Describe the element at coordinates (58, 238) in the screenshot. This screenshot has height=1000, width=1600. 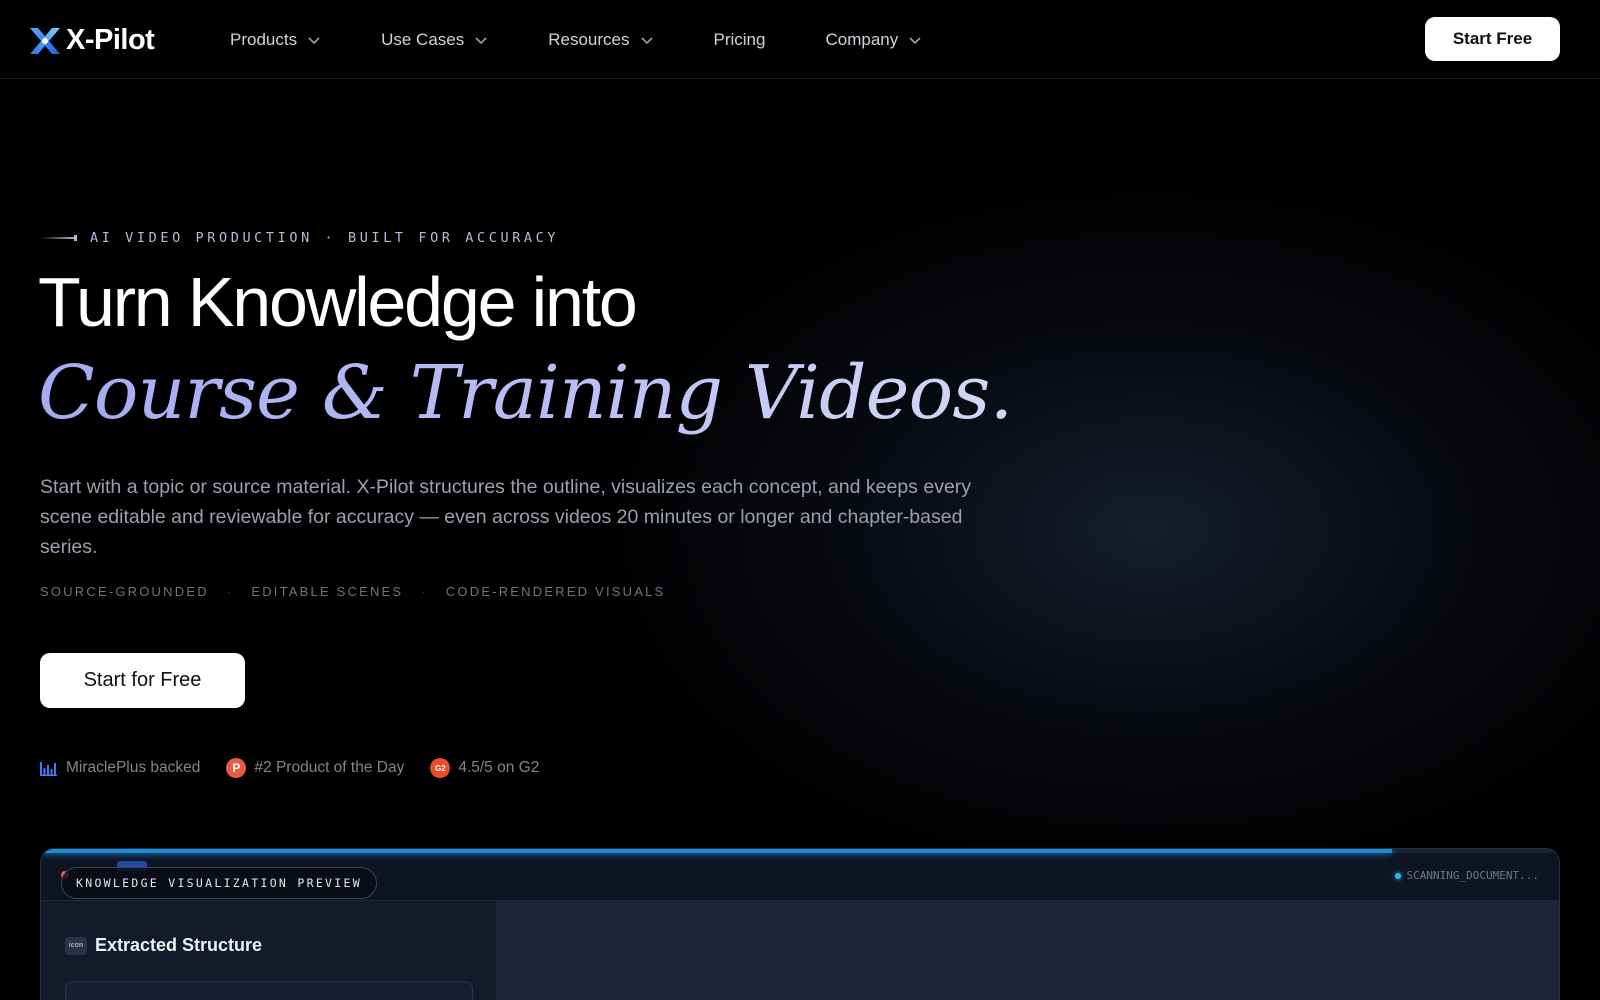
I see `eyebrow-line-icon` at that location.